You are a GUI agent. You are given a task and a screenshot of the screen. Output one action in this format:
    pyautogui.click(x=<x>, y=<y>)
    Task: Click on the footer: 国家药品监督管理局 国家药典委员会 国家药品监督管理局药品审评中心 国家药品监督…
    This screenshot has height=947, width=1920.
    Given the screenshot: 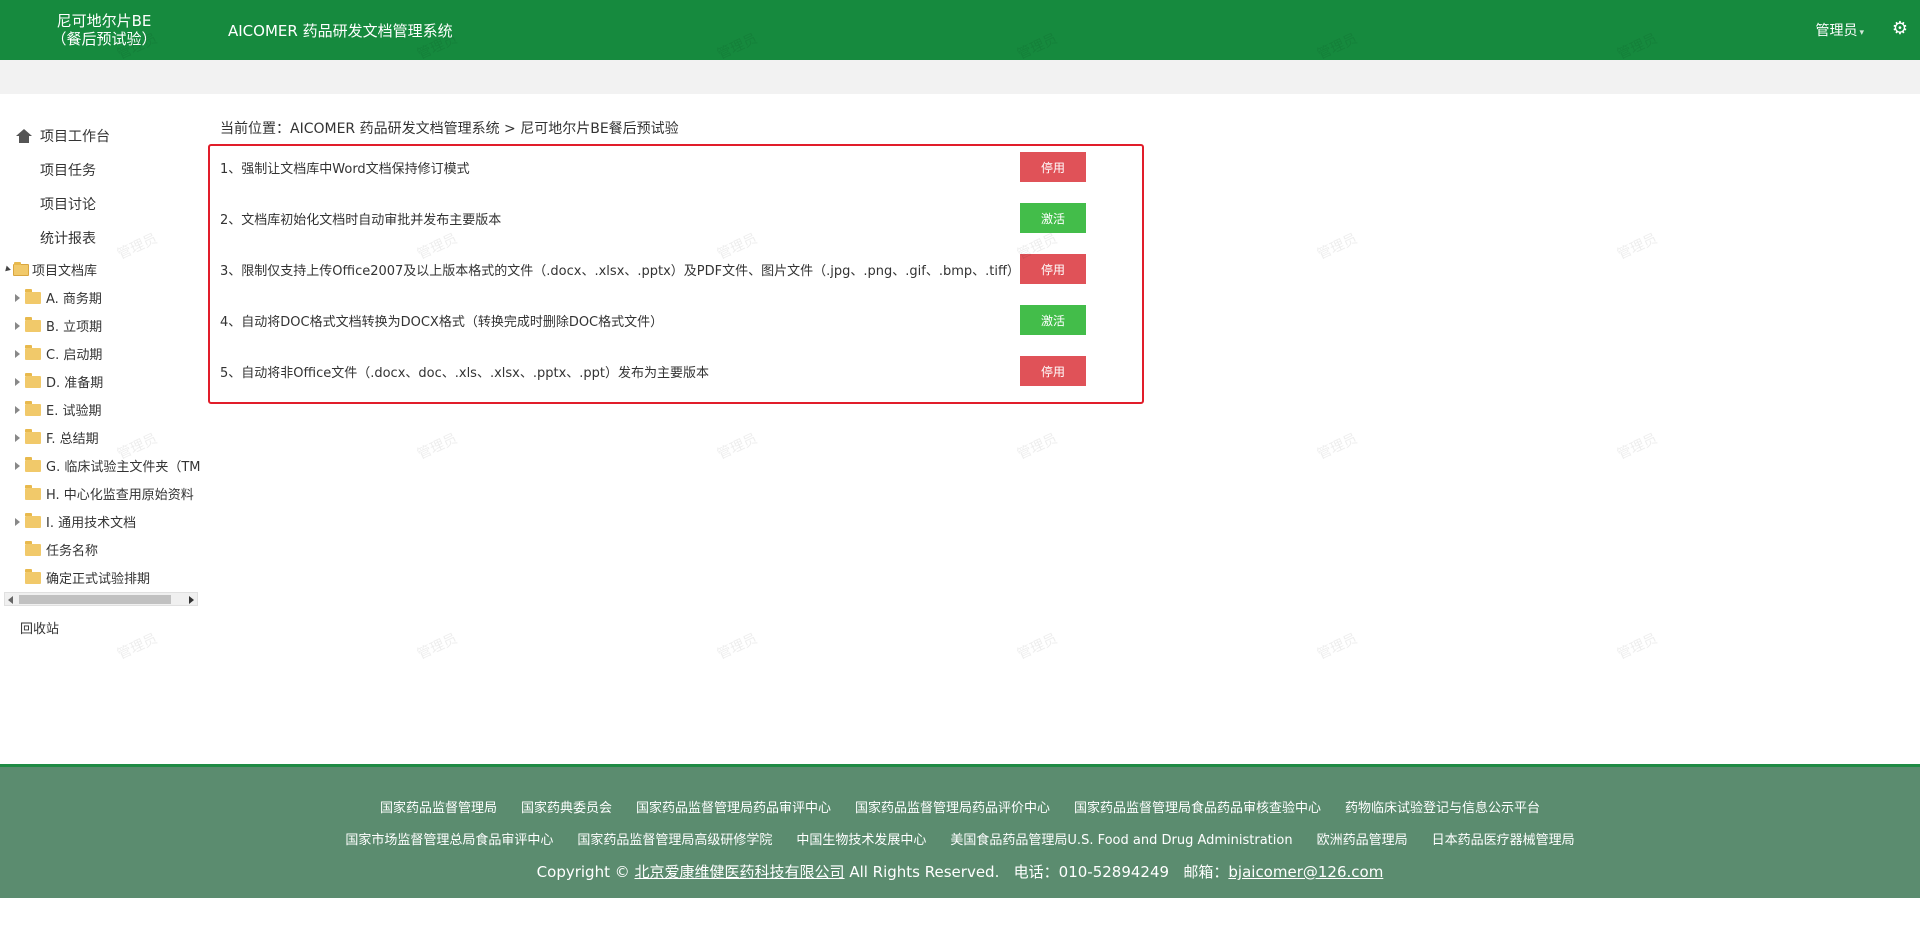 What is the action you would take?
    pyautogui.click(x=960, y=831)
    